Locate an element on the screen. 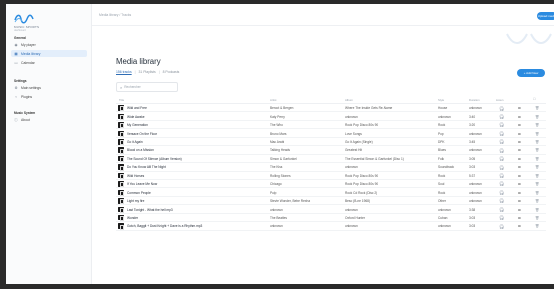  track-title: Common People is located at coordinates (182, 193).